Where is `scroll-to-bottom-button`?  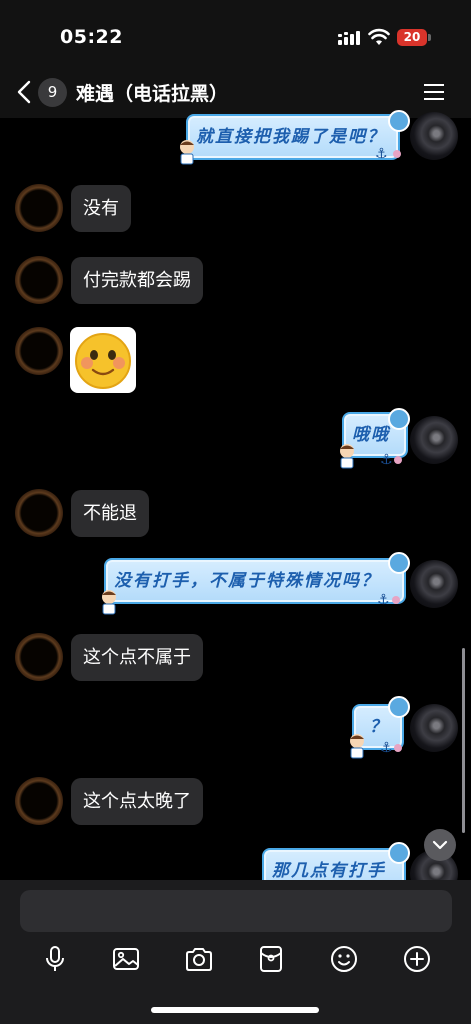 scroll-to-bottom-button is located at coordinates (440, 845).